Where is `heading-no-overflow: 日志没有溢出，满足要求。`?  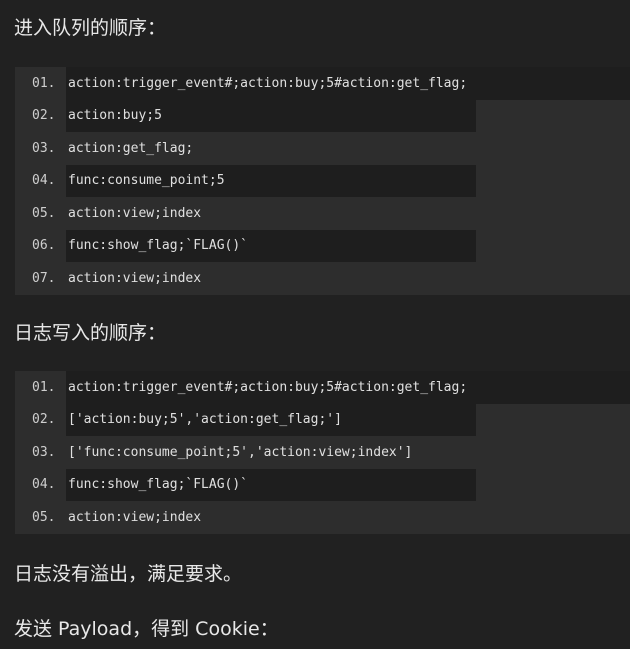
heading-no-overflow: 日志没有溢出，满足要求。 is located at coordinates (128, 574).